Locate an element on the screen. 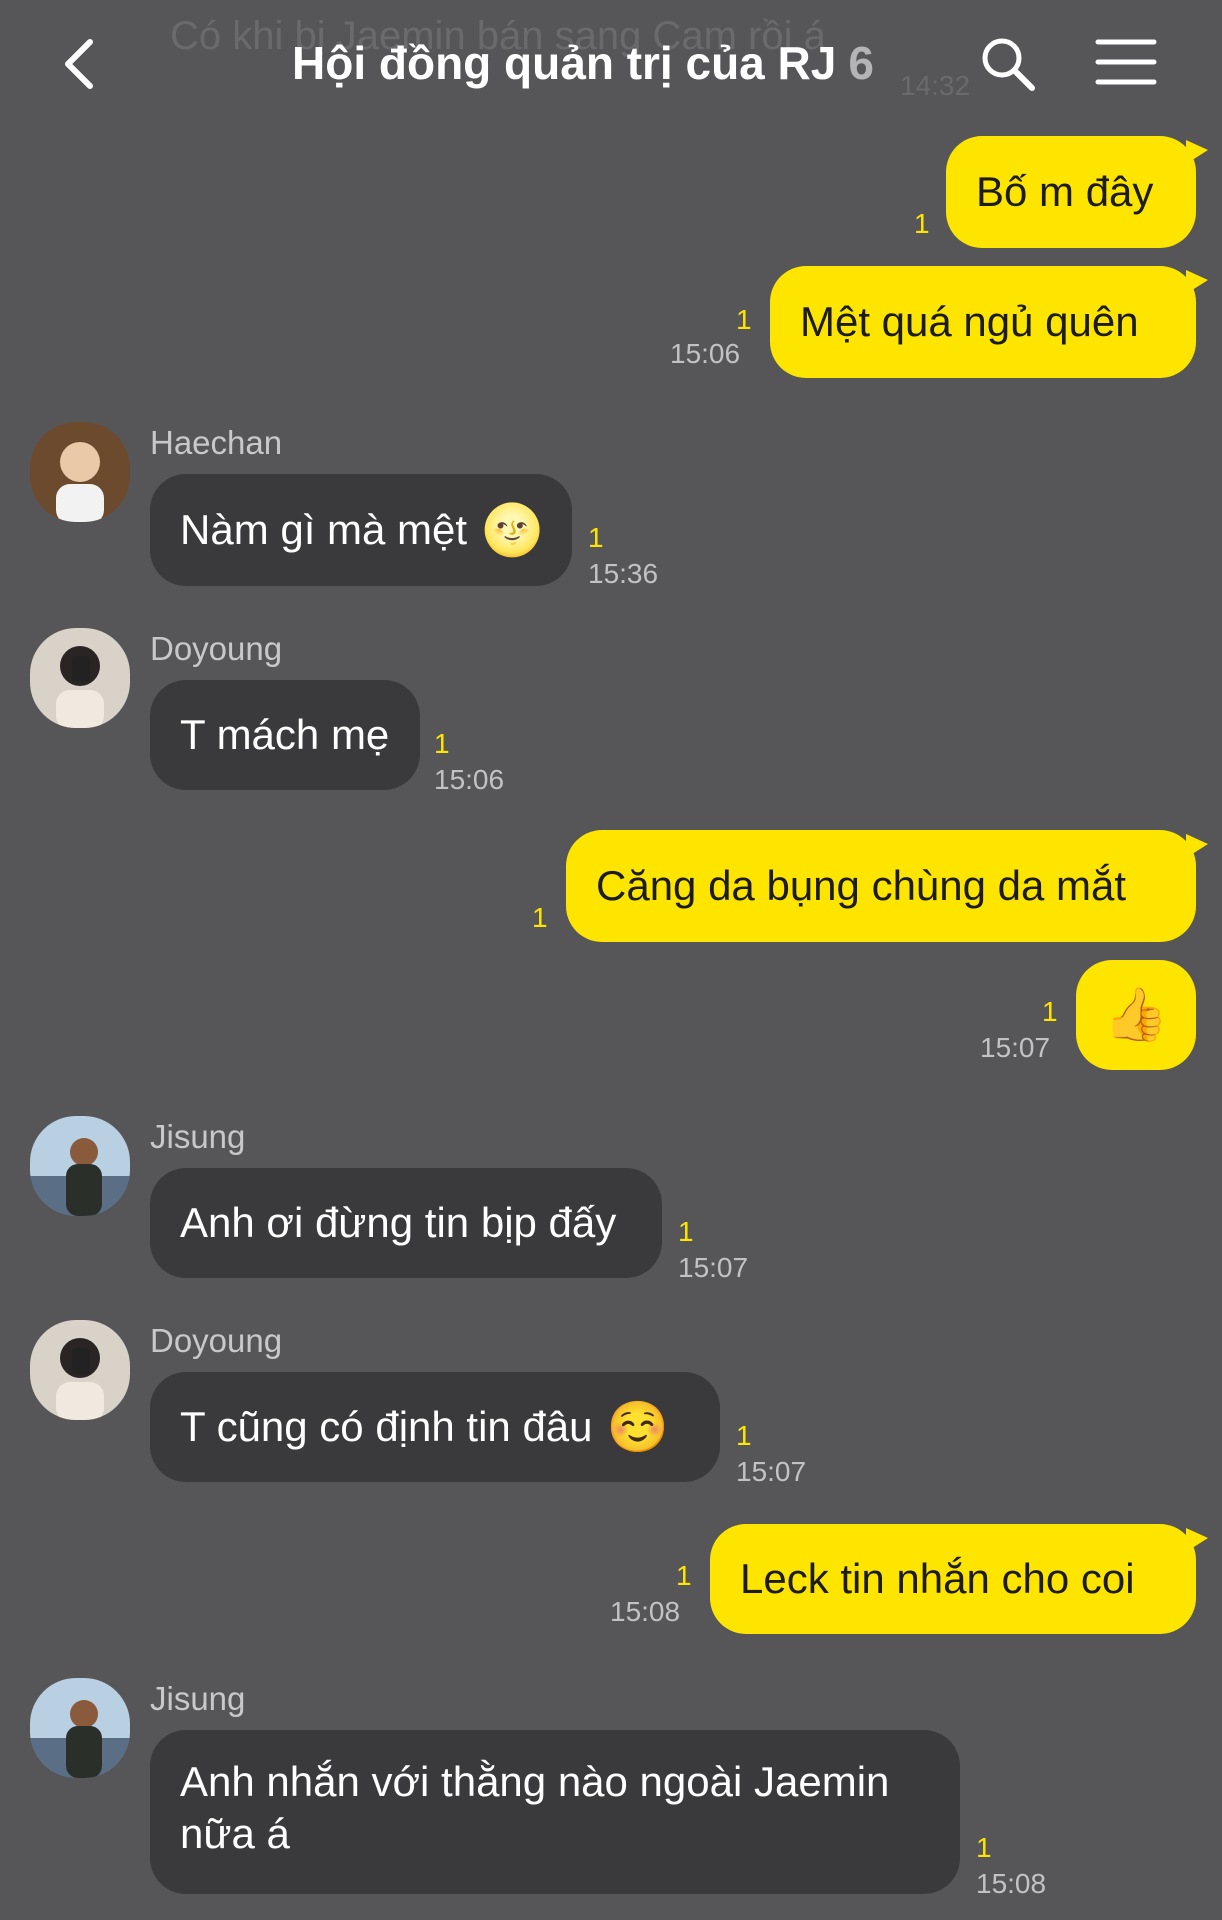 The width and height of the screenshot is (1222, 1920). message-bubble: Bố m đây is located at coordinates (1071, 192).